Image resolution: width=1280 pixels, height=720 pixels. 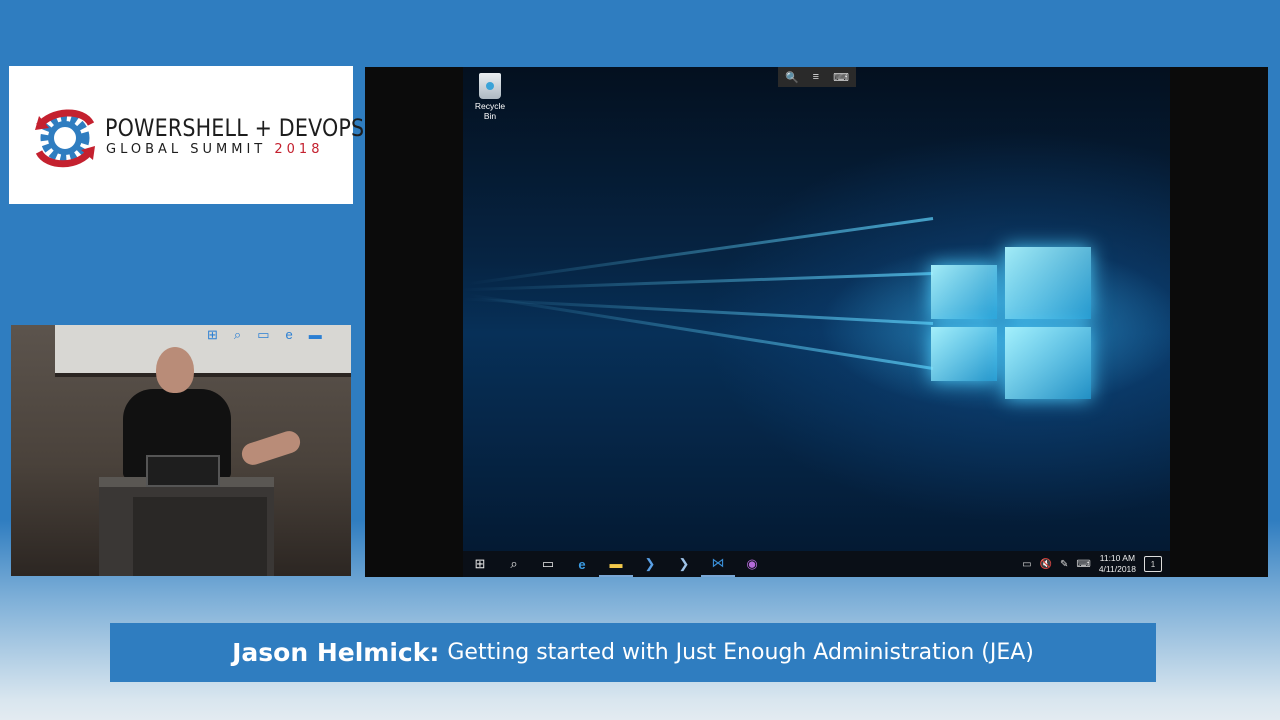 What do you see at coordinates (792, 77) in the screenshot?
I see `zoom-icon: 🔍` at bounding box center [792, 77].